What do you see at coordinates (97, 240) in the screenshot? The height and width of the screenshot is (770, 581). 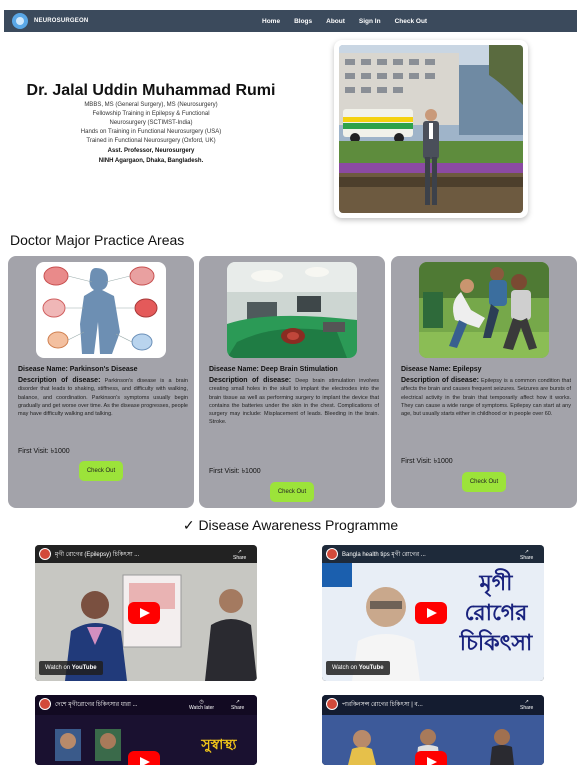 I see `practice-areas-title: Doctor Major Practice Areas` at bounding box center [97, 240].